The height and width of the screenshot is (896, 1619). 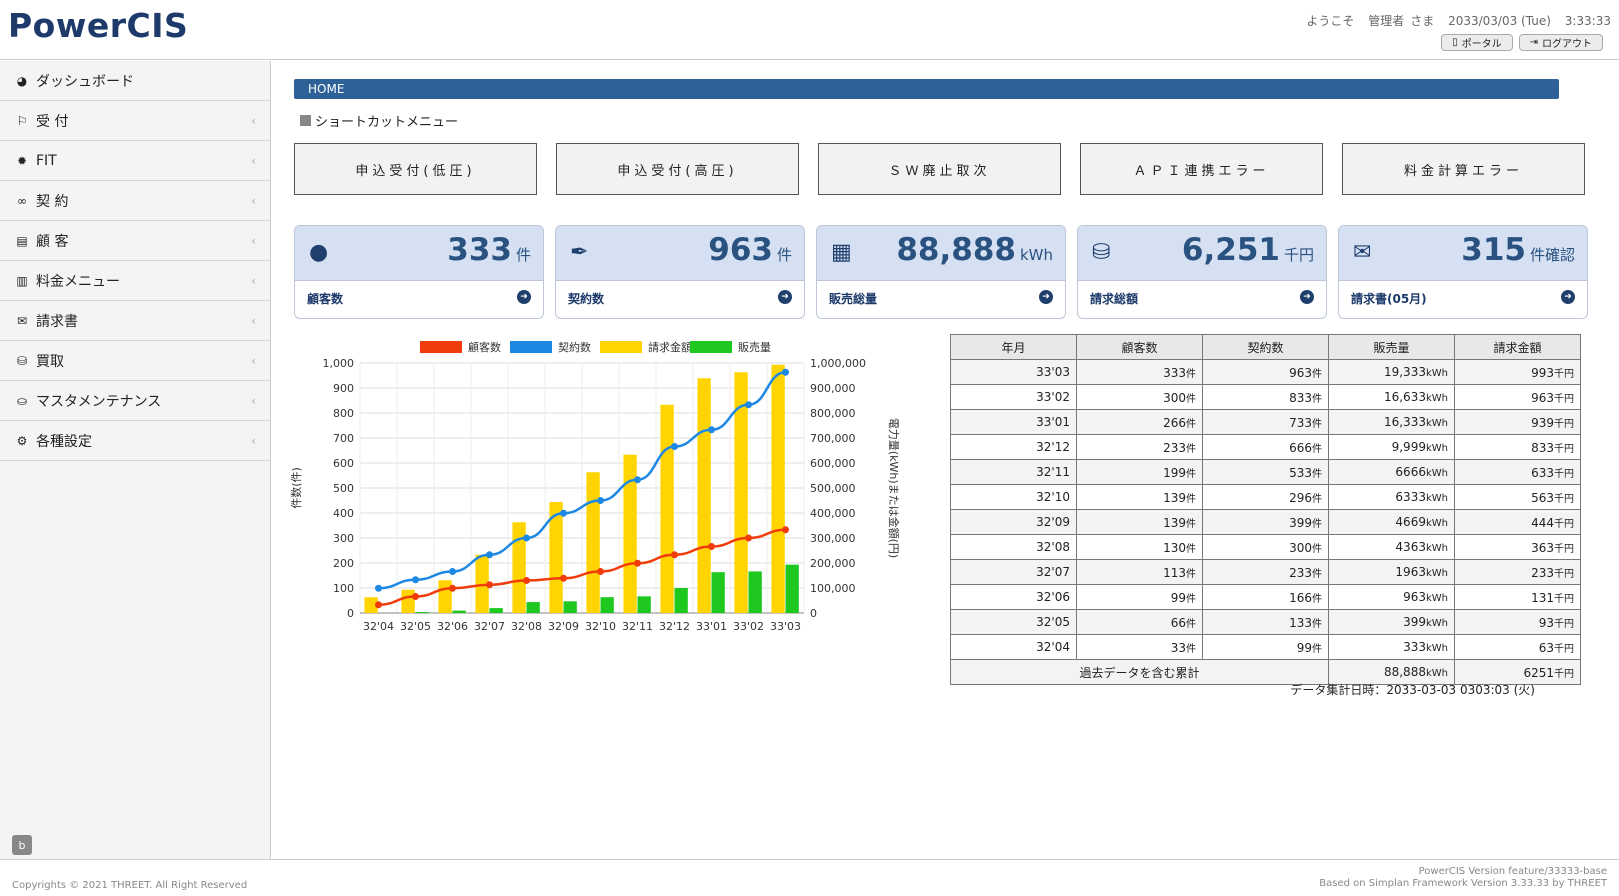 I want to click on stat-card-customers: ● 333 件 顧客数 ➜, so click(x=419, y=272).